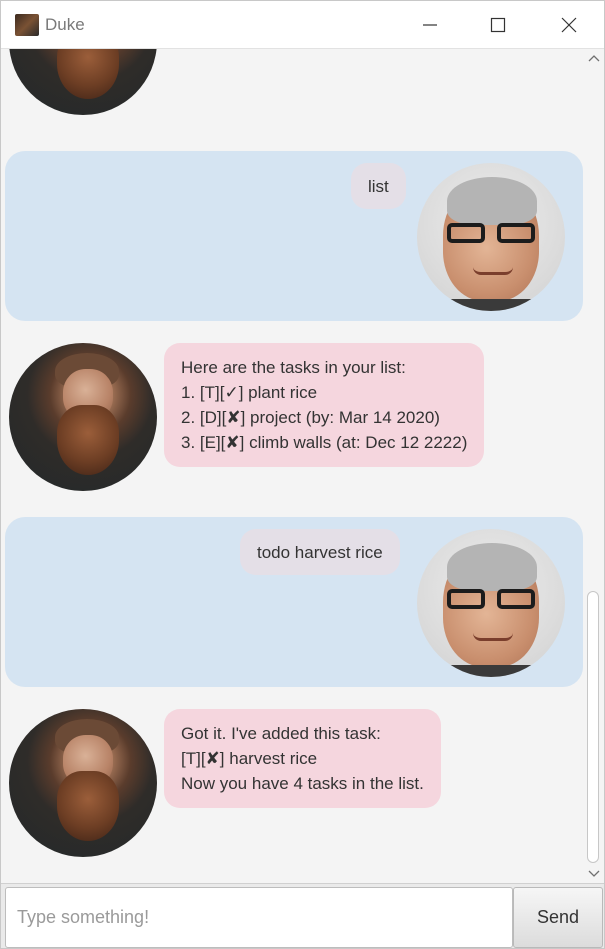 The height and width of the screenshot is (949, 605). What do you see at coordinates (302, 783) in the screenshot?
I see `message-line: Now you have 4 tasks in the list.` at bounding box center [302, 783].